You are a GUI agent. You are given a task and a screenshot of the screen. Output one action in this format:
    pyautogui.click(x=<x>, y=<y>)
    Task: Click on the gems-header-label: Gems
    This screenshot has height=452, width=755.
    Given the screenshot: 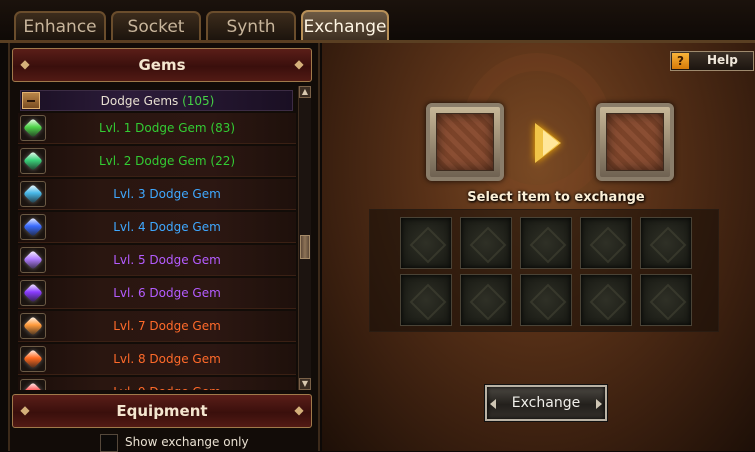 What is the action you would take?
    pyautogui.click(x=162, y=65)
    